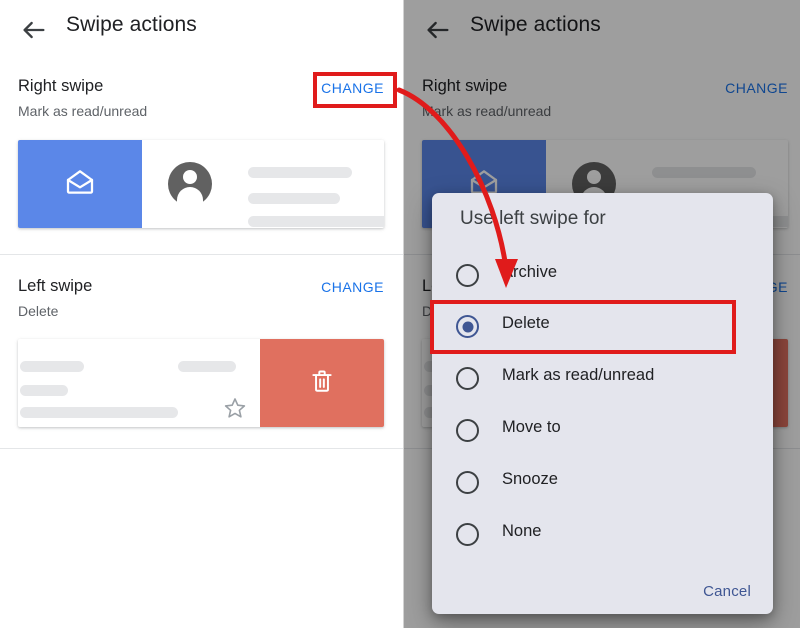 This screenshot has width=800, height=628. Describe the element at coordinates (530, 479) in the screenshot. I see `dialog-option-label: Snooze` at that location.